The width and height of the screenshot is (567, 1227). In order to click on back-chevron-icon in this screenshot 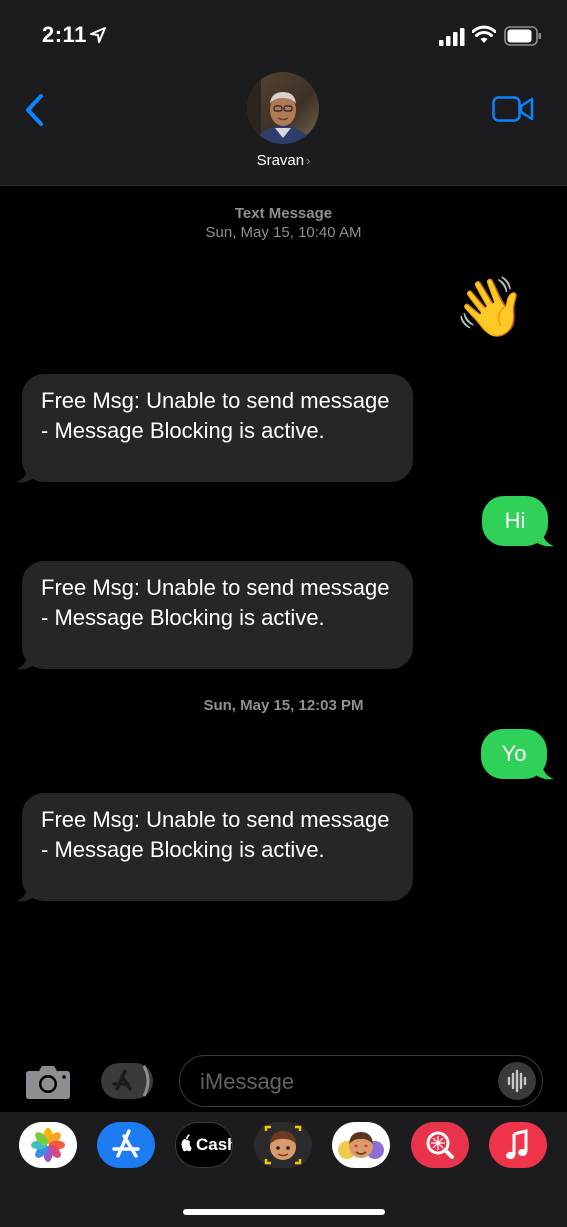, I will do `click(34, 110)`.